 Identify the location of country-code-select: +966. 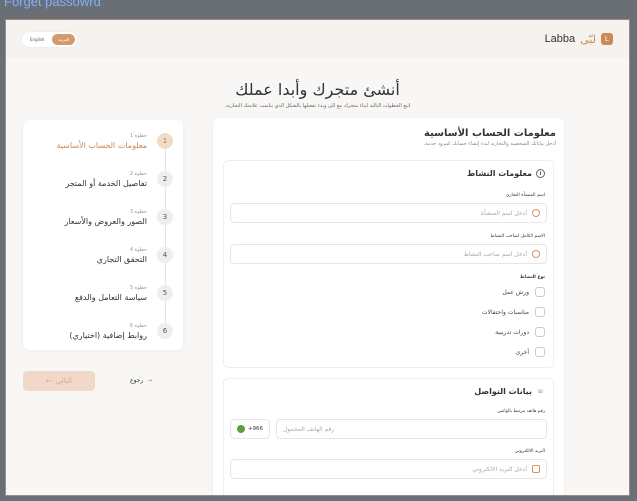
(250, 429).